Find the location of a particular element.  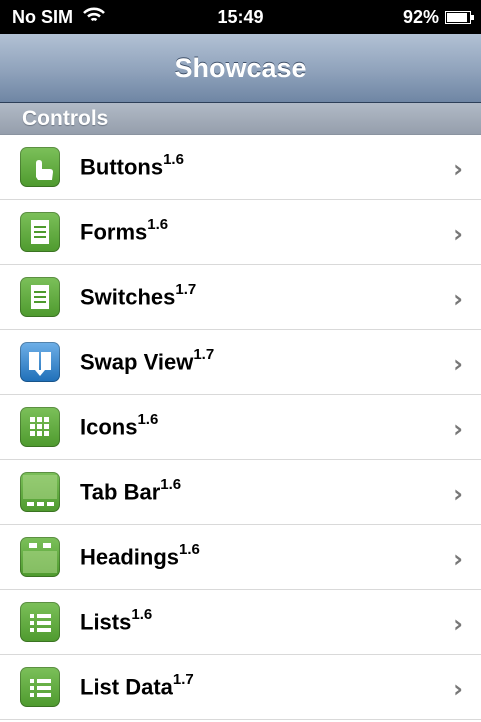

status-bar: No SIM 15:49 92% is located at coordinates (240, 17).